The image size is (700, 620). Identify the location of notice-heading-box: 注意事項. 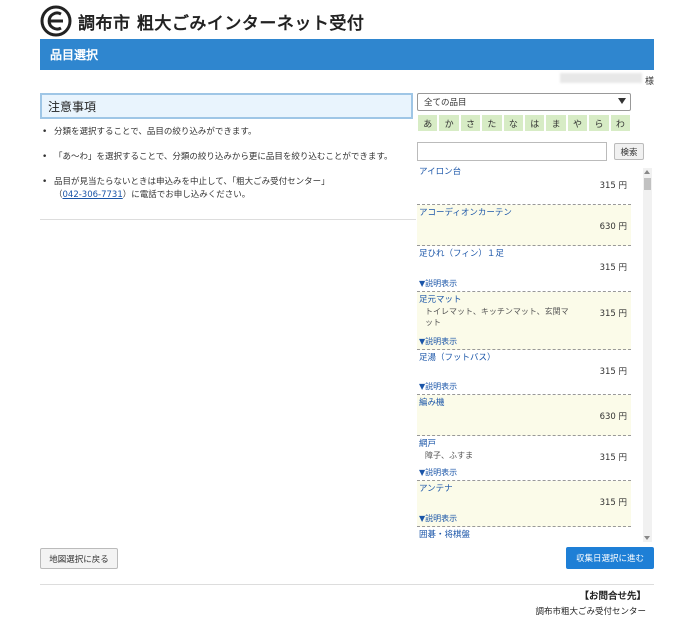
(226, 106).